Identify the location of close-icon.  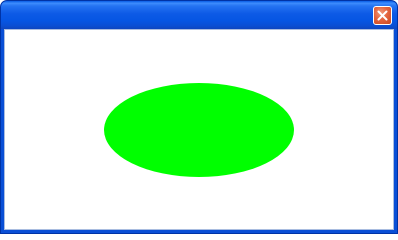
(382, 15).